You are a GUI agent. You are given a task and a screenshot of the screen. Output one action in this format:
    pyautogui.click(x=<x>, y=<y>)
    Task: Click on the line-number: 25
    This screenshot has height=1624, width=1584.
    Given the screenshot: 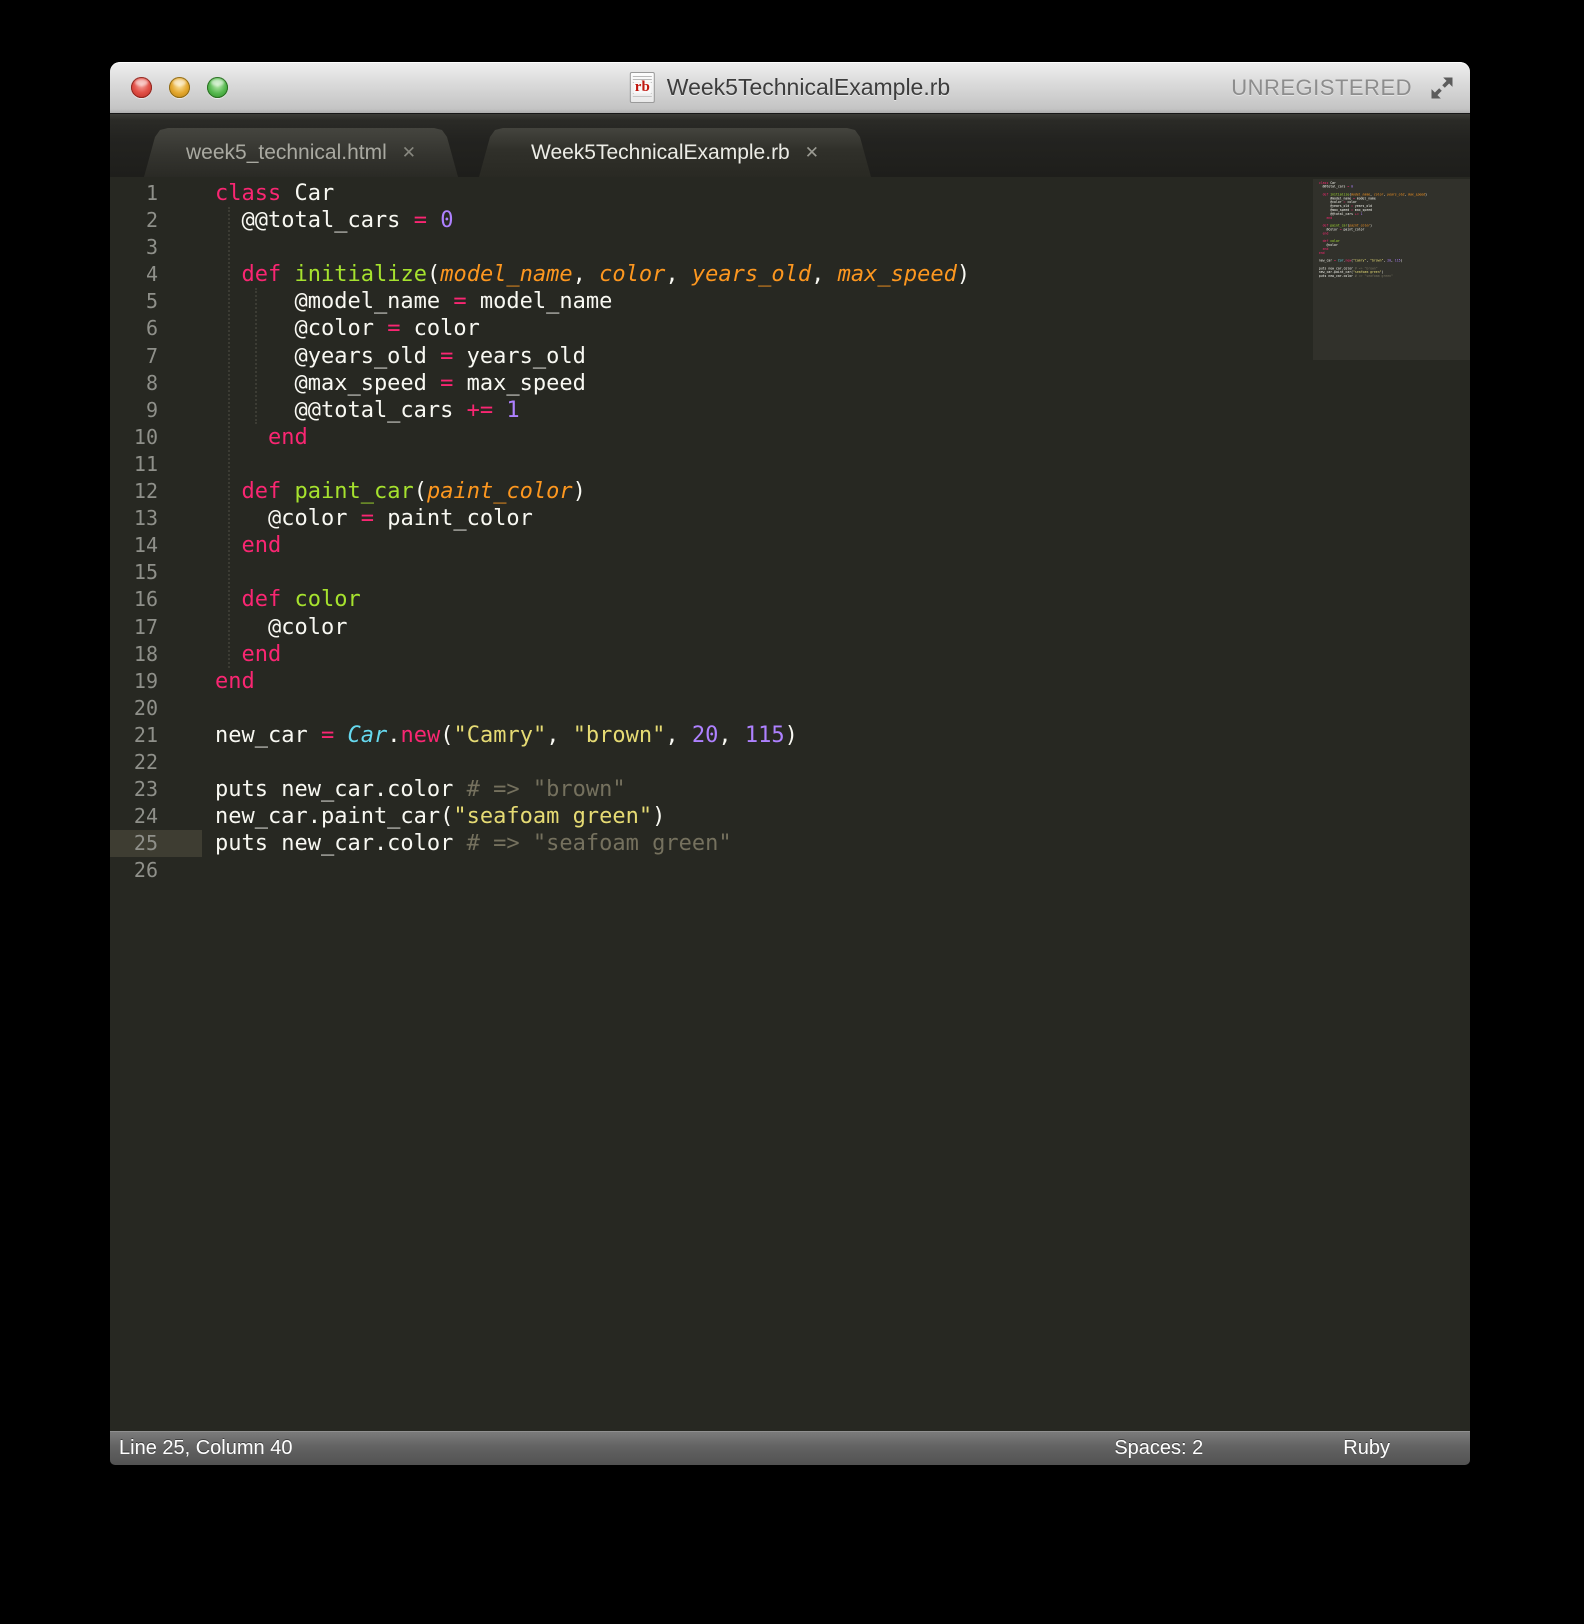 What is the action you would take?
    pyautogui.click(x=156, y=844)
    